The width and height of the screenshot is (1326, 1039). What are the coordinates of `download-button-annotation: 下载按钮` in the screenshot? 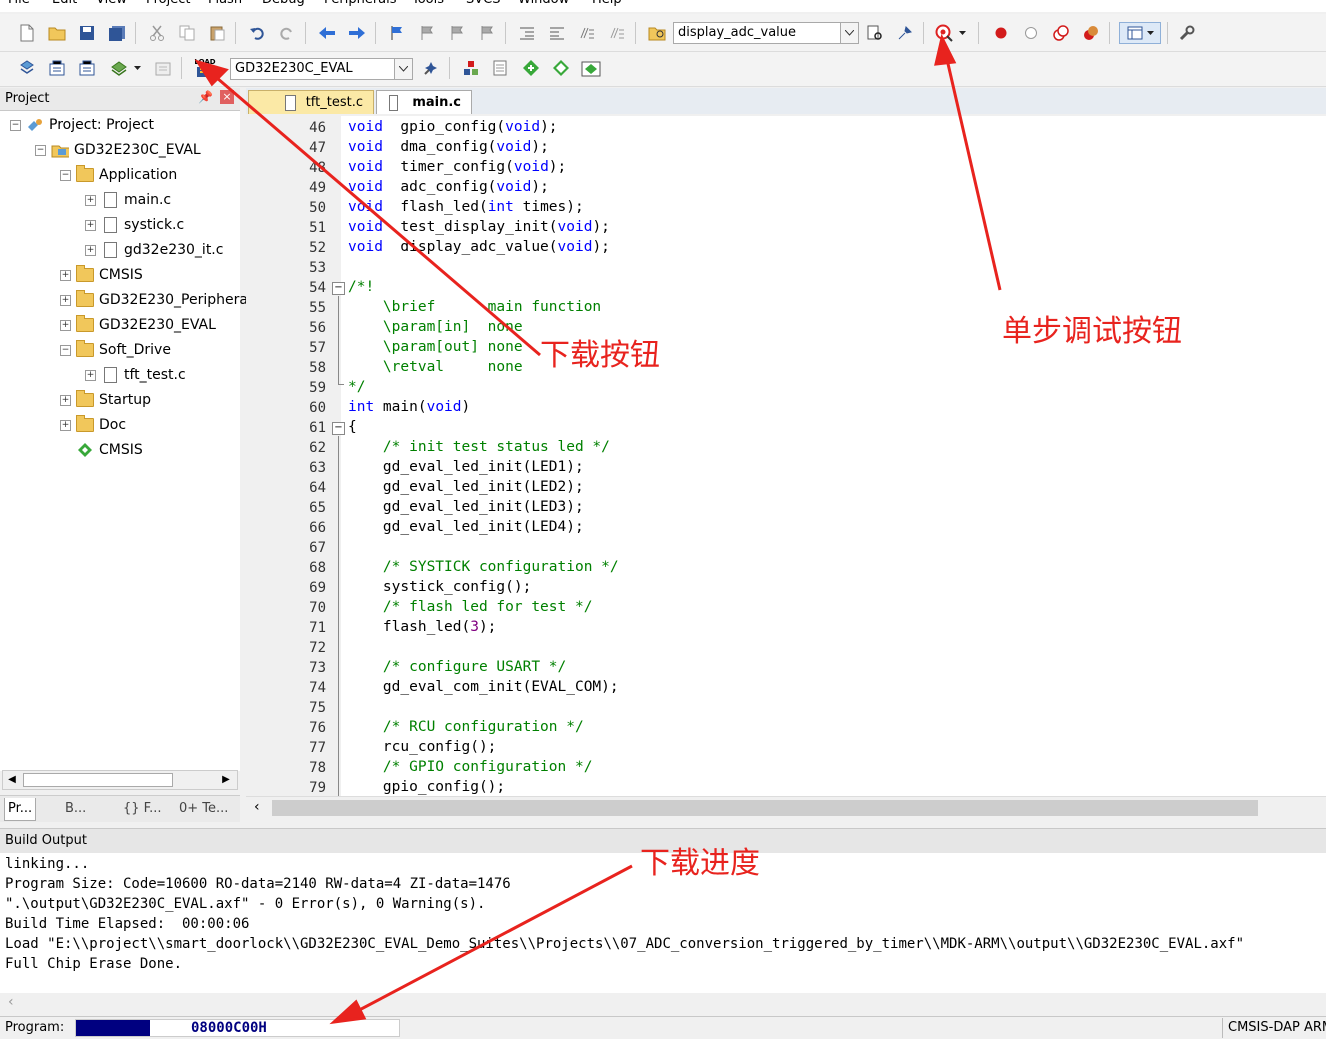 It's located at (600, 355).